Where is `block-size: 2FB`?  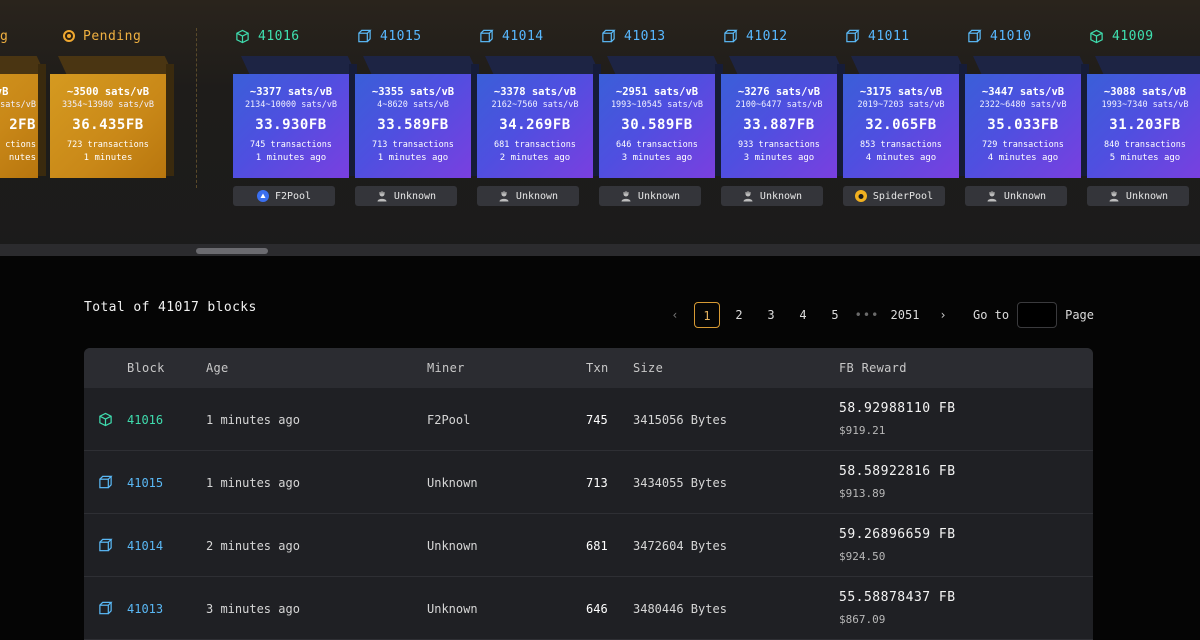 block-size: 2FB is located at coordinates (22, 125).